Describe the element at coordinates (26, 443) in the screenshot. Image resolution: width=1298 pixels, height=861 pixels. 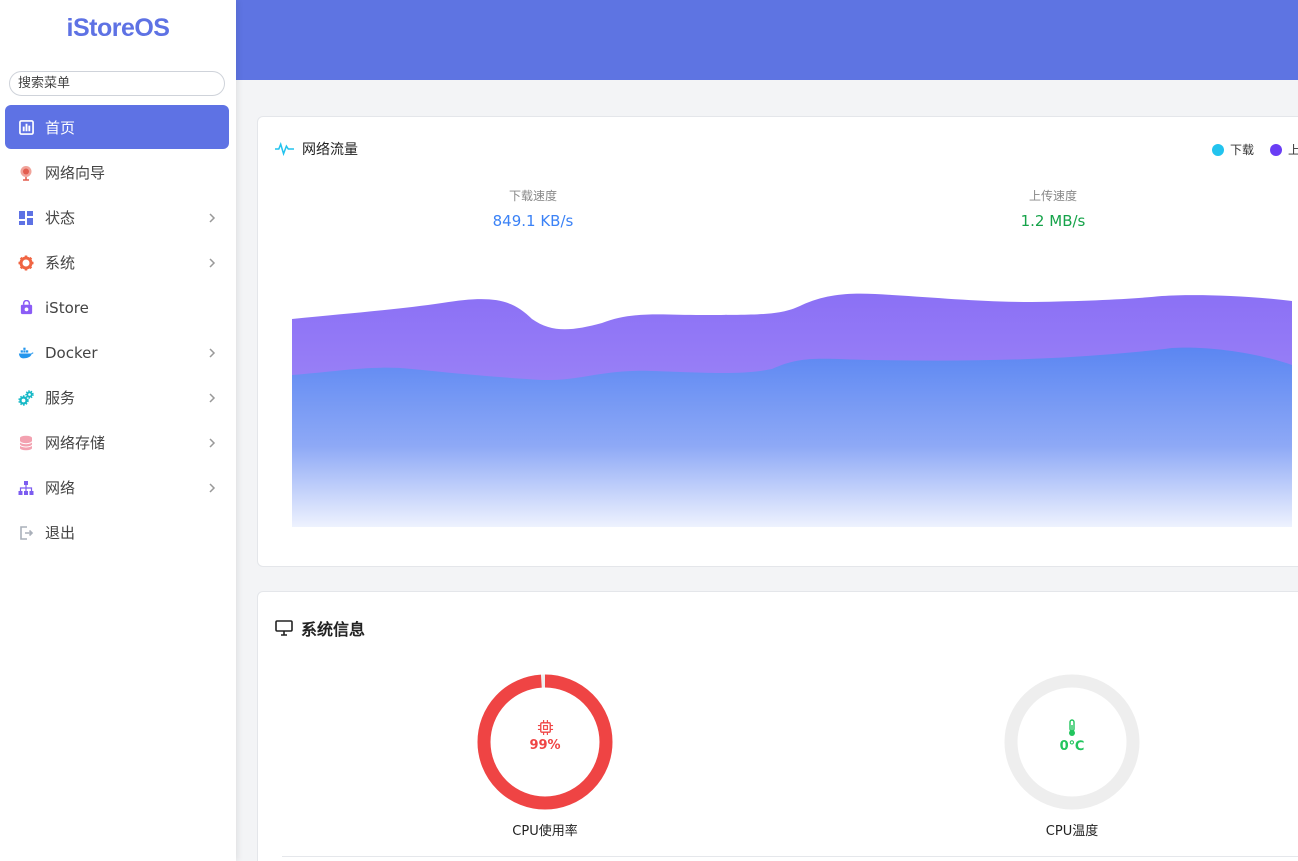
I see `database-icon` at that location.